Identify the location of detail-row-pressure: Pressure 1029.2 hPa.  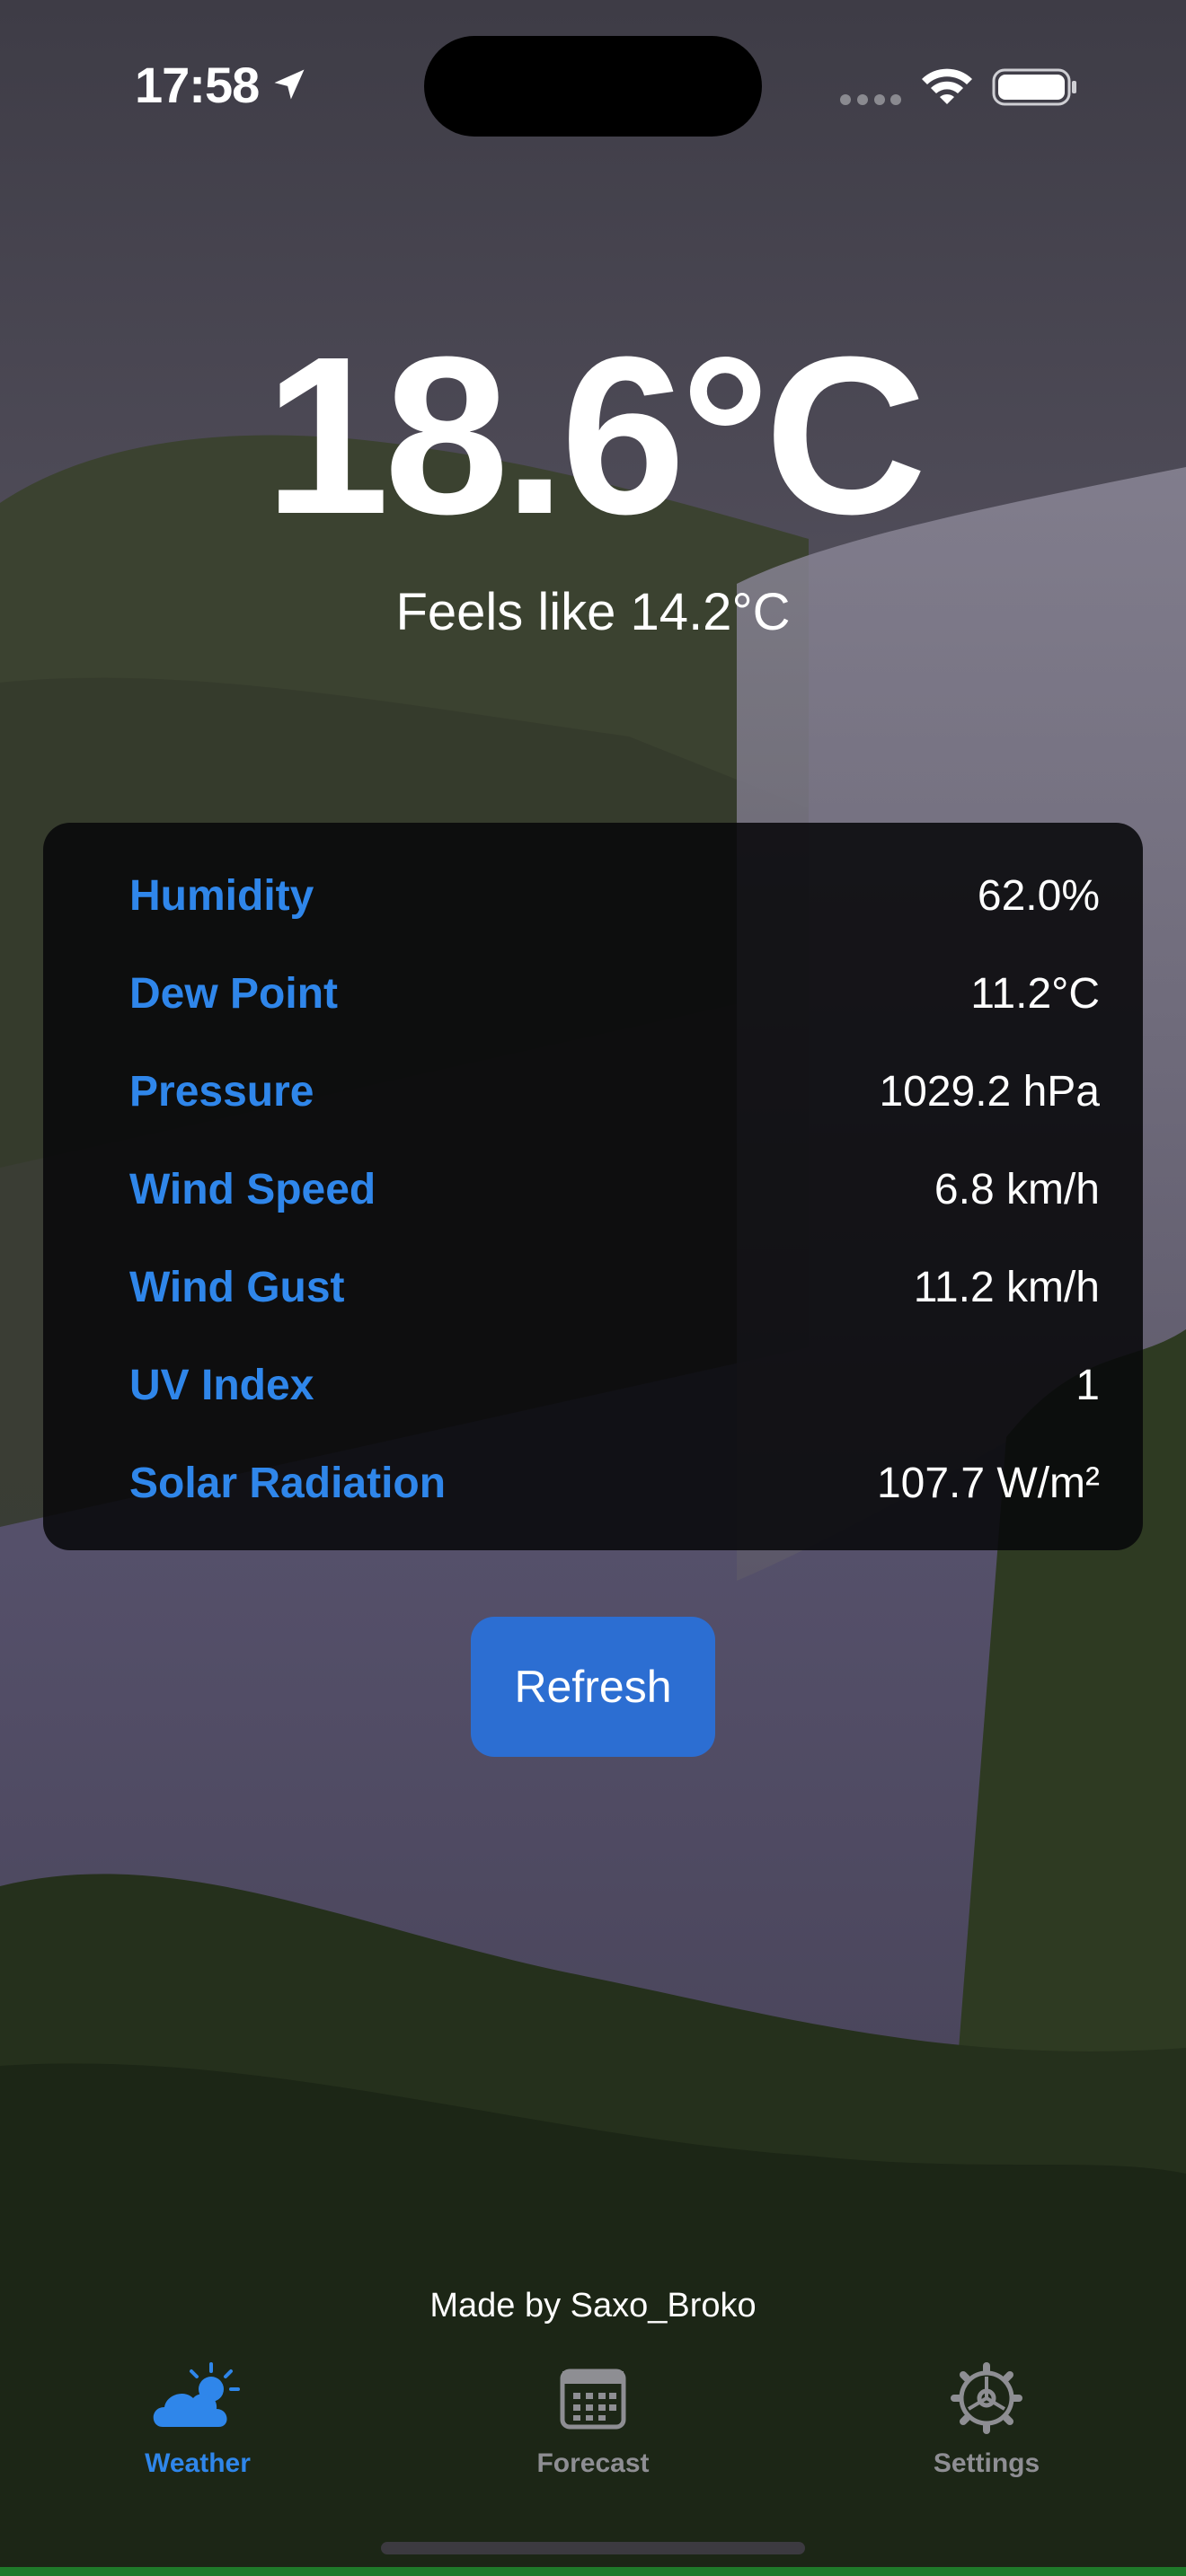
(614, 1094).